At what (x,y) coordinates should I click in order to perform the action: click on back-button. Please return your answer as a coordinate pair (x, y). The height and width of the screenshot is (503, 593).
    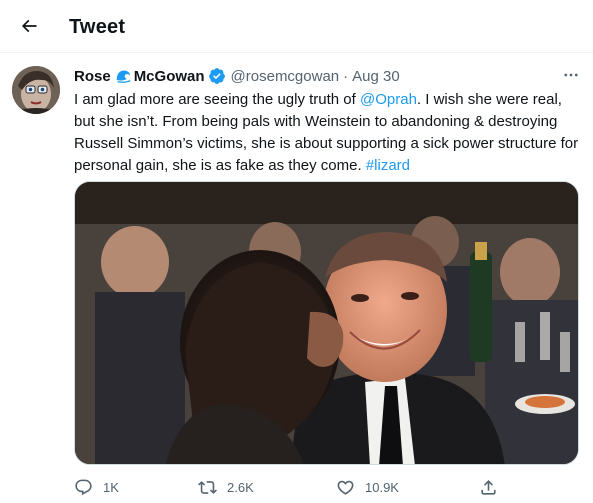
    Looking at the image, I should click on (29, 26).